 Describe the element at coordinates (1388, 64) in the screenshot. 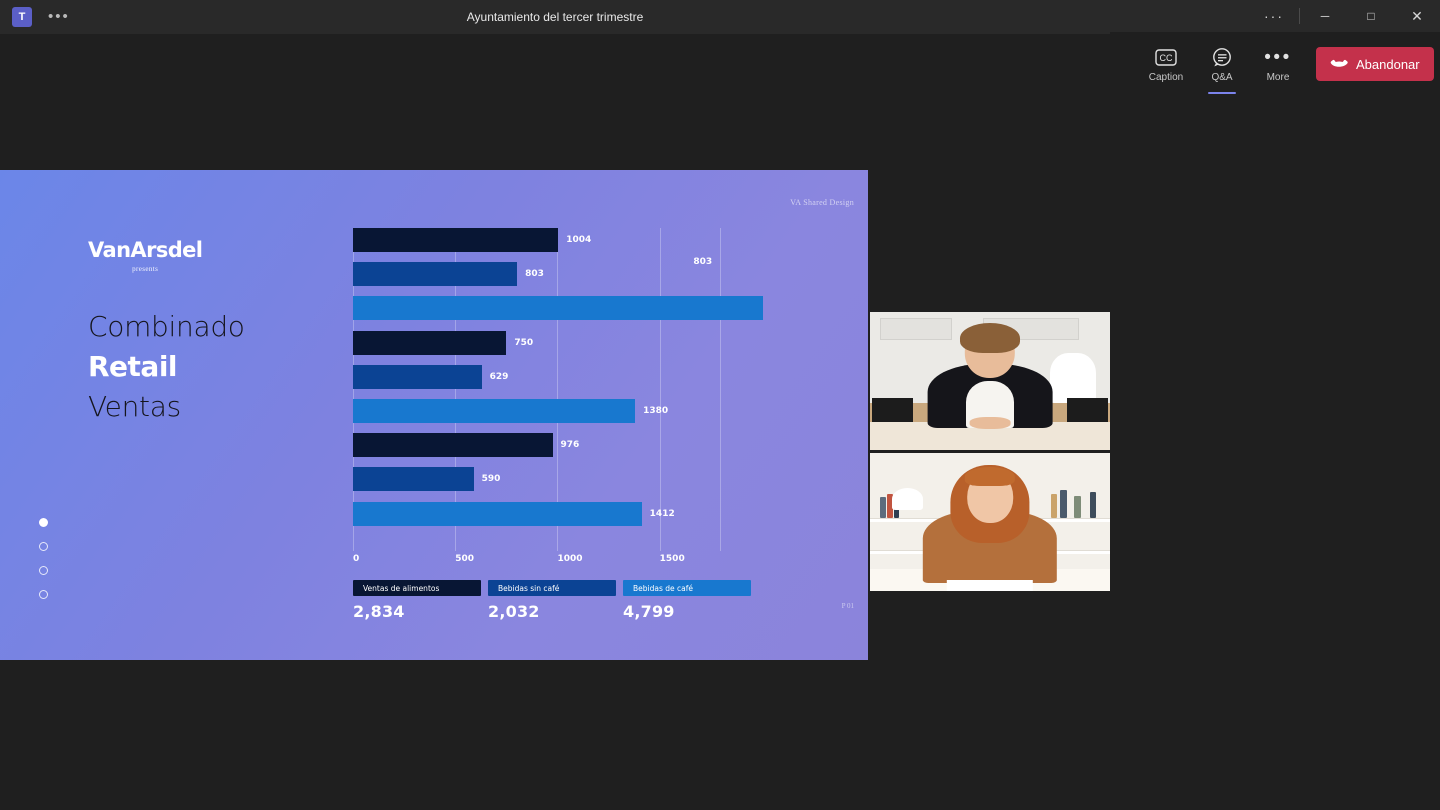

I see `leave-label: Abandonar` at that location.